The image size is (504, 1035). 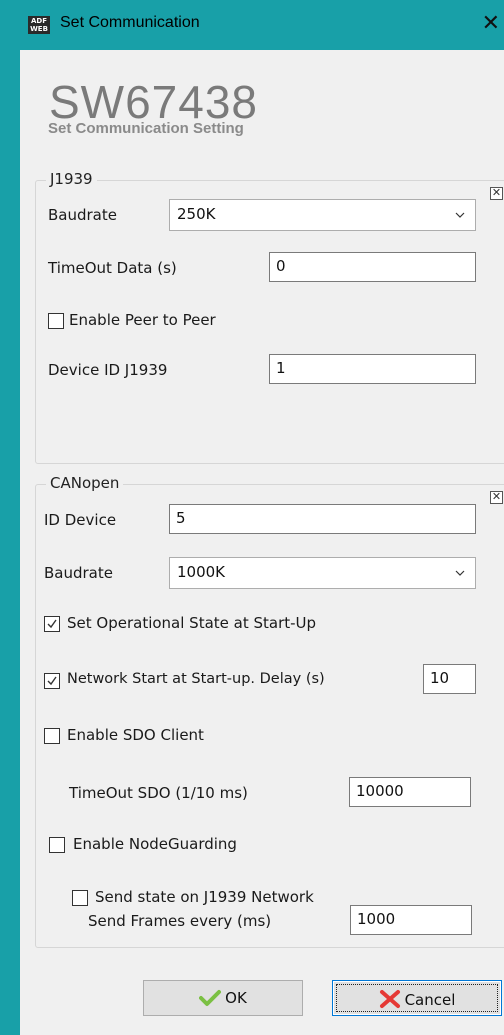 I want to click on j1939-baudrate-select: 250K, so click(x=322, y=215).